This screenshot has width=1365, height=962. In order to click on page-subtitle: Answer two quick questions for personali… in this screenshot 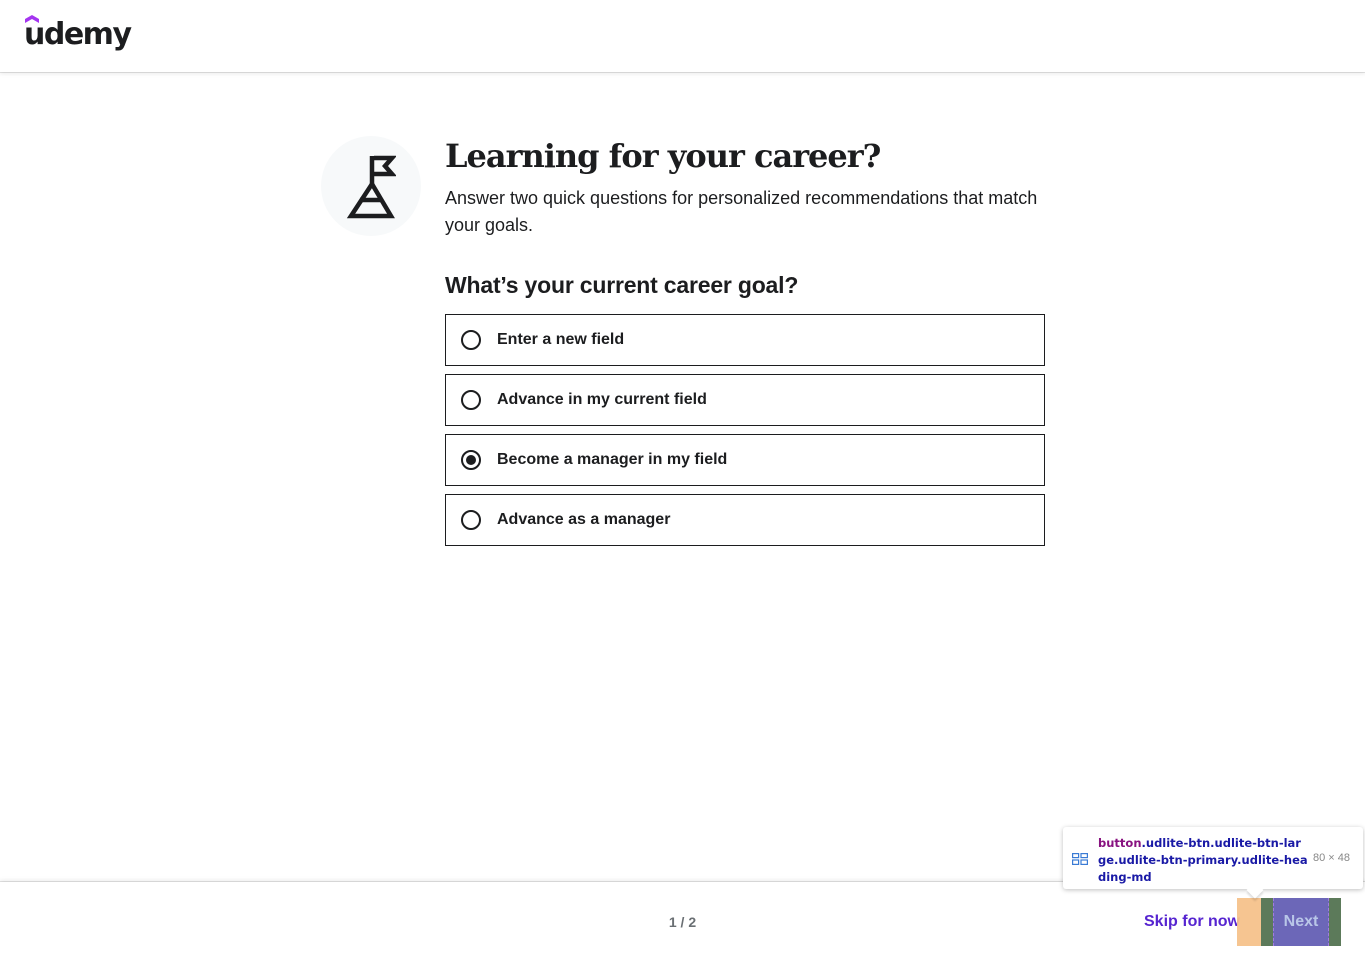, I will do `click(741, 211)`.